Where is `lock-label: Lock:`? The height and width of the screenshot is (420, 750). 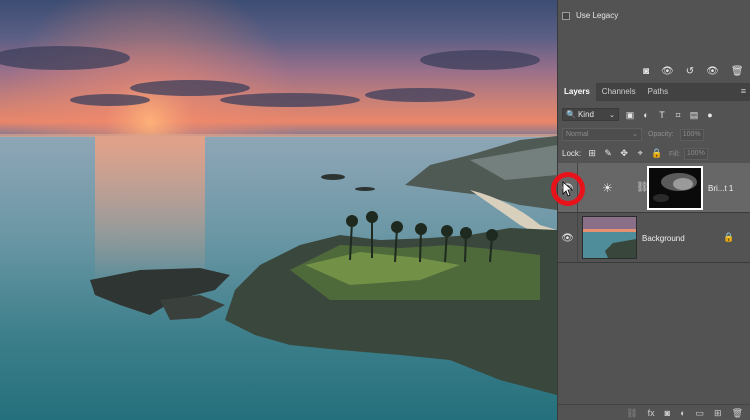 lock-label: Lock: is located at coordinates (572, 153).